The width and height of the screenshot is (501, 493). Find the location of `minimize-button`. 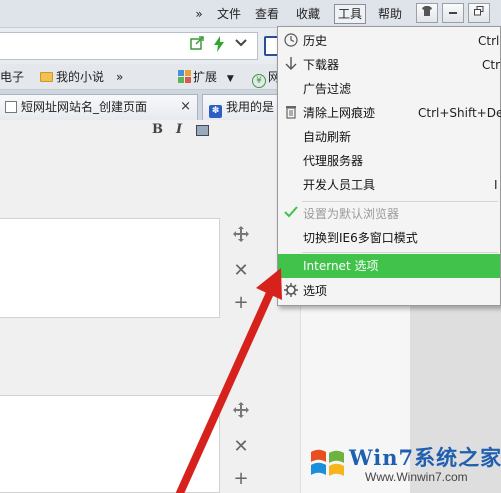

minimize-button is located at coordinates (453, 13).